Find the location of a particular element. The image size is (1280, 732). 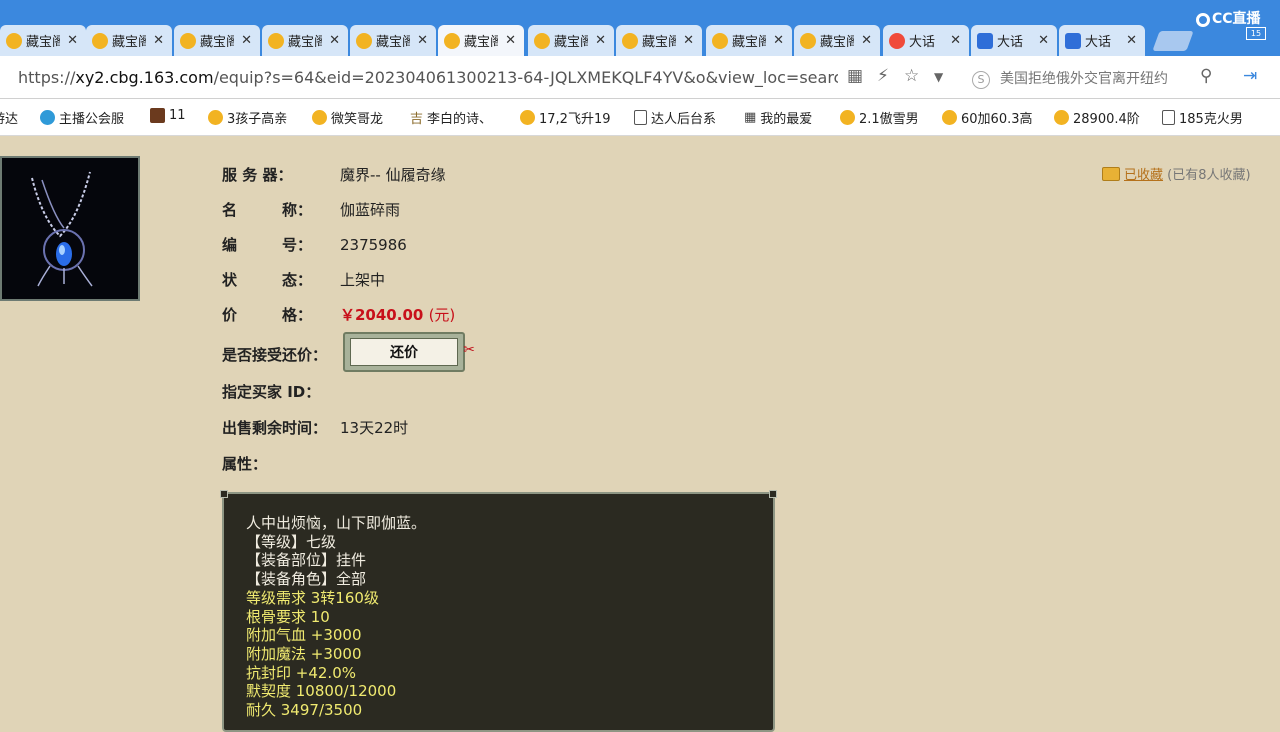

attribute-line: 附加气血 +3000 is located at coordinates (304, 635).